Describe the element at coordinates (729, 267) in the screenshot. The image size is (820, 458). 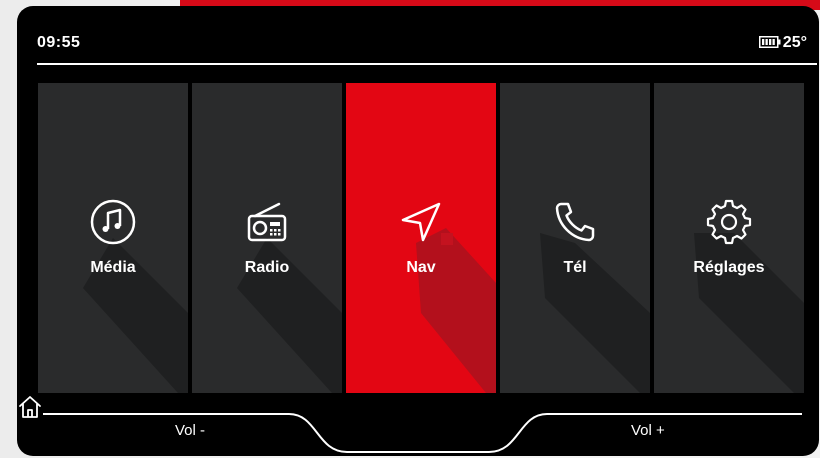
I see `tile-label: Réglages` at that location.